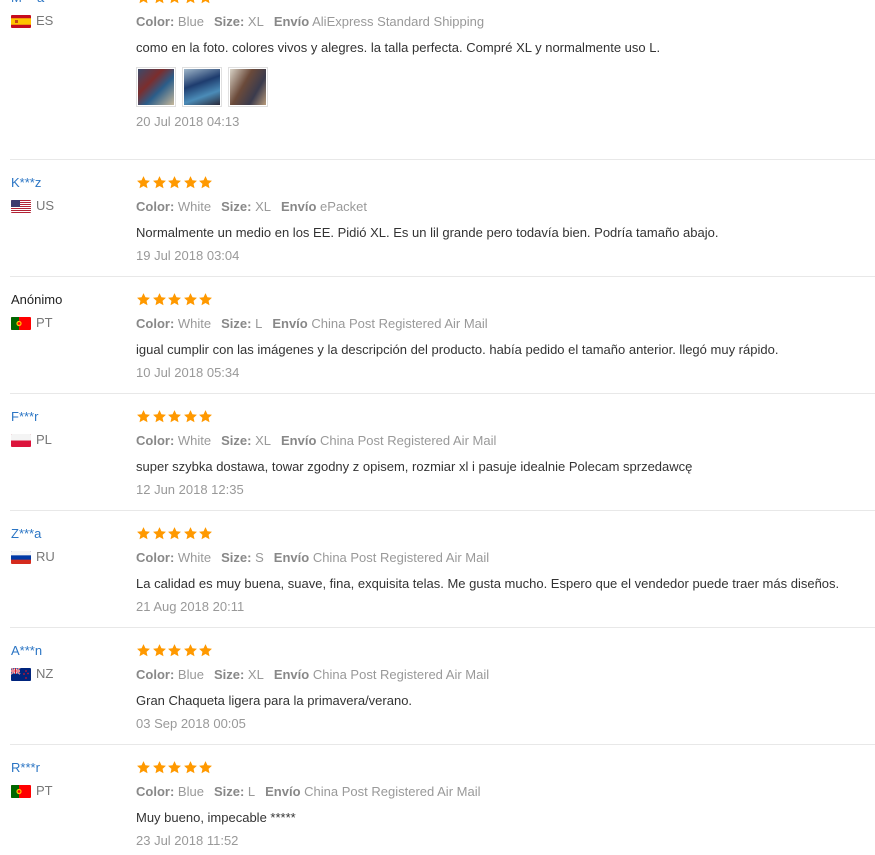 Image resolution: width=875 pixels, height=855 pixels. Describe the element at coordinates (190, 606) in the screenshot. I see `review-date: 21 Aug 2018 20:11` at that location.